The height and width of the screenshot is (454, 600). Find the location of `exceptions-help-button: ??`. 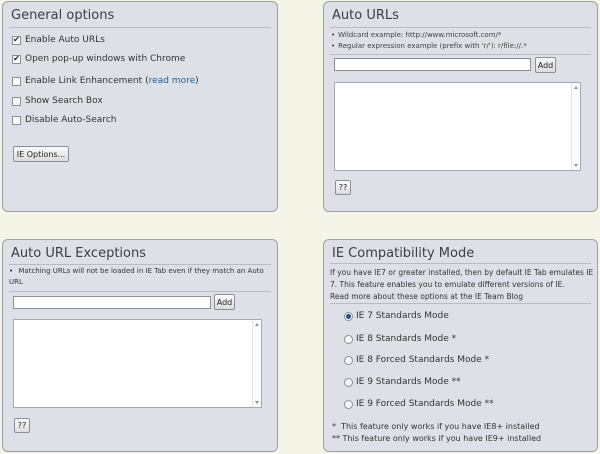

exceptions-help-button: ?? is located at coordinates (22, 425).